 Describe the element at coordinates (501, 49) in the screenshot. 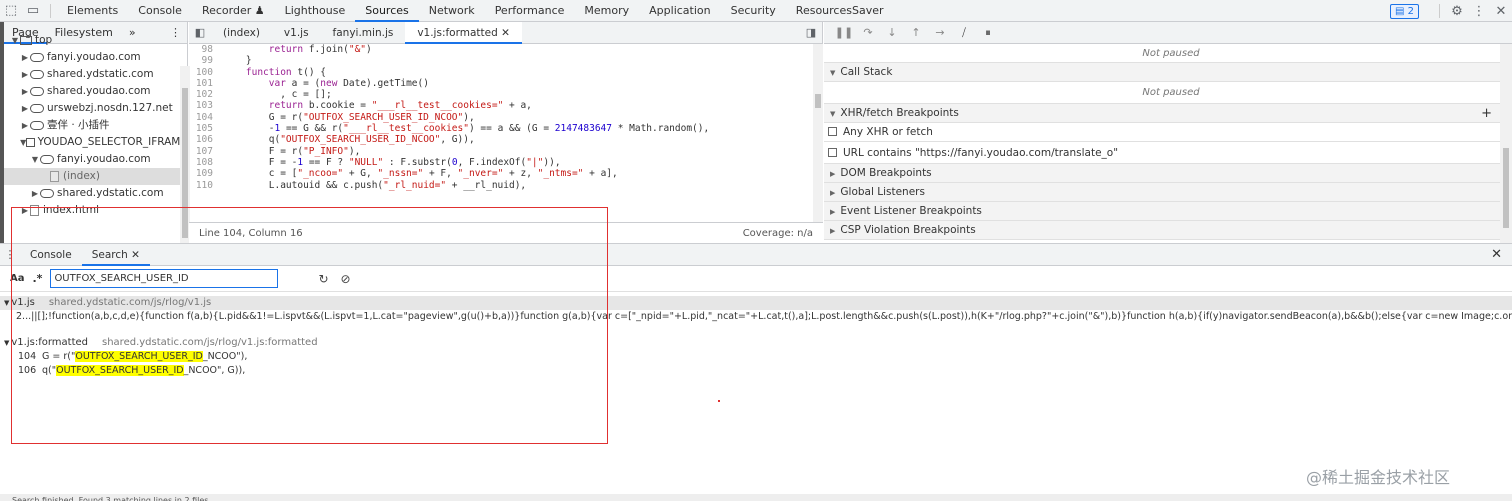

I see `code-line: 98 return f.join("&")` at that location.